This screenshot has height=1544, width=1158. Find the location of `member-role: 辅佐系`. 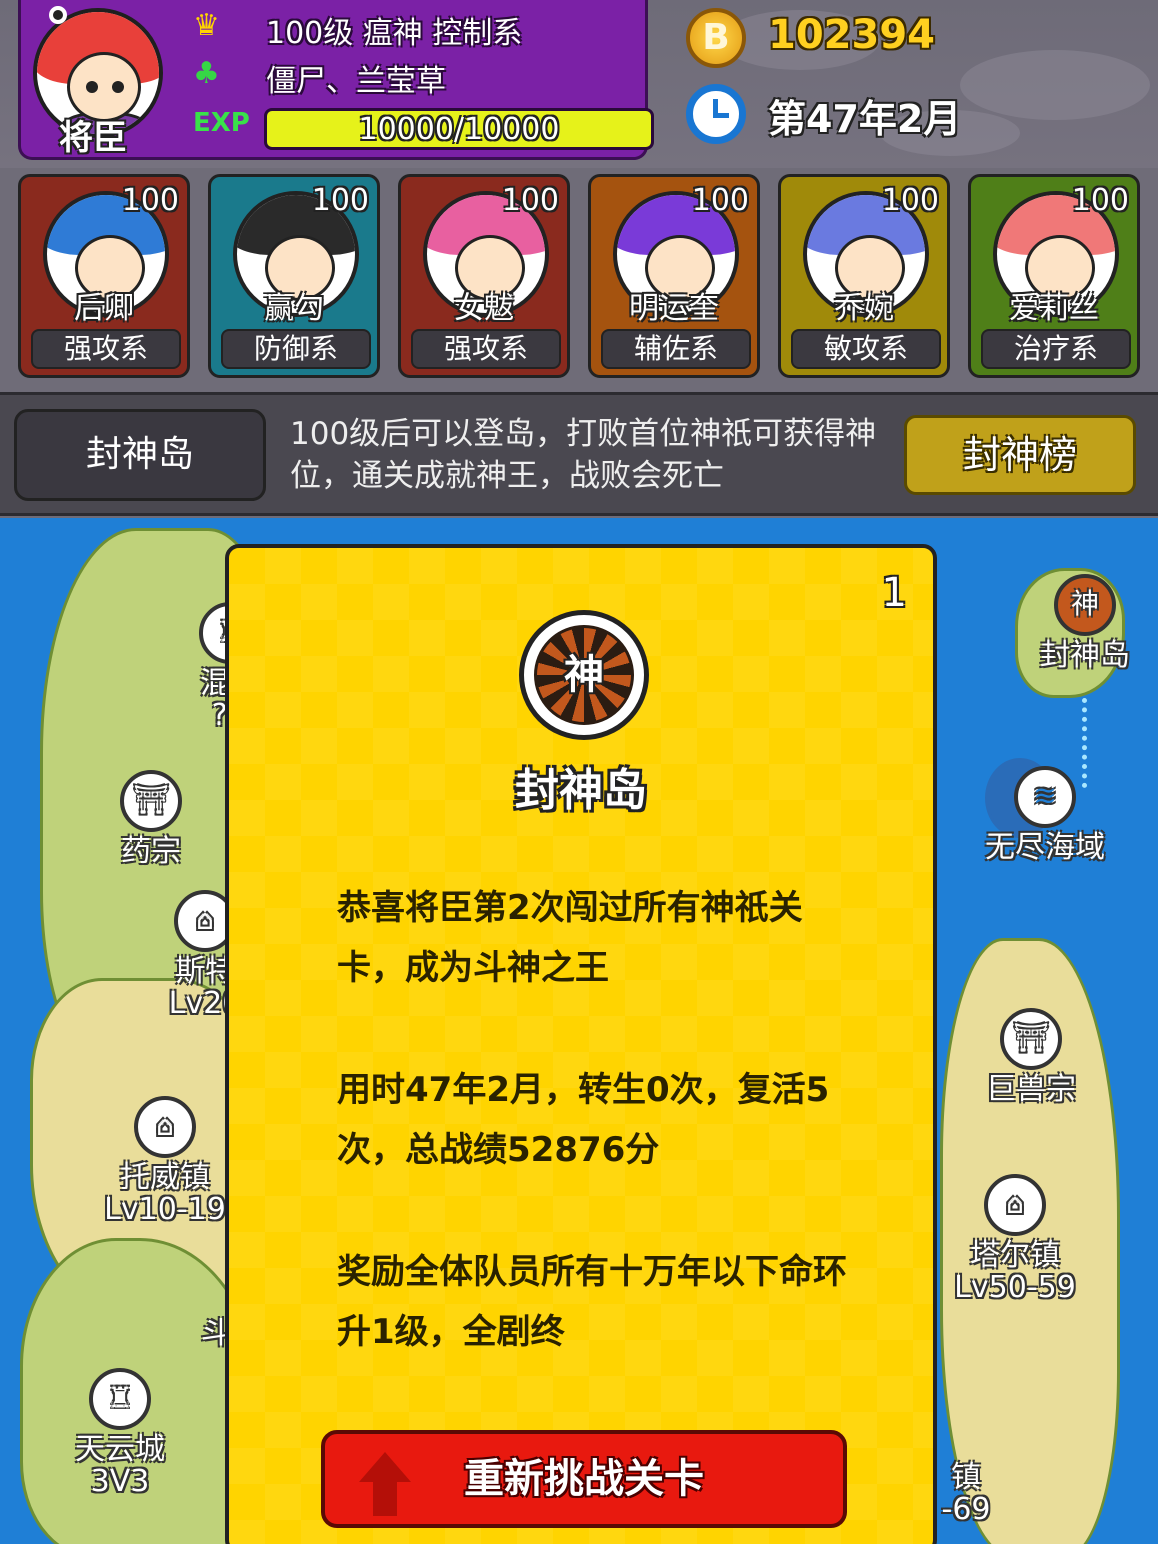

member-role: 辅佐系 is located at coordinates (676, 349).